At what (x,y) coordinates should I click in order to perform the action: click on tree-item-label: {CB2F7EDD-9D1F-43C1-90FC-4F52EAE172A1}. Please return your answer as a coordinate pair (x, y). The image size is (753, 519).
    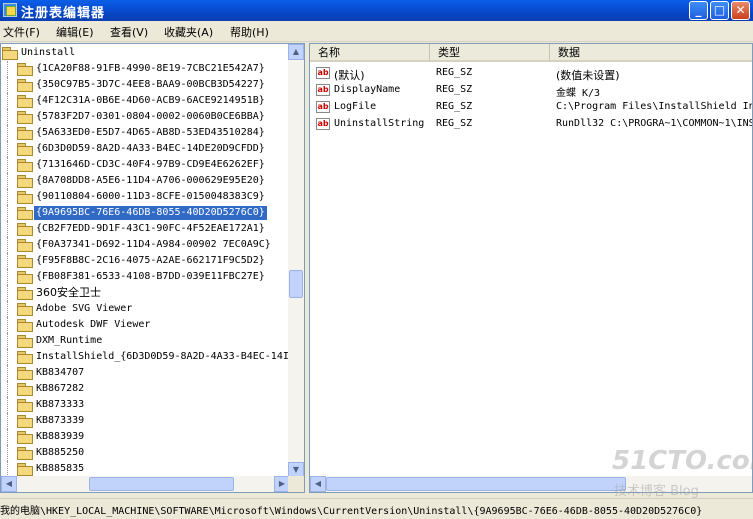
    Looking at the image, I should click on (150, 228).